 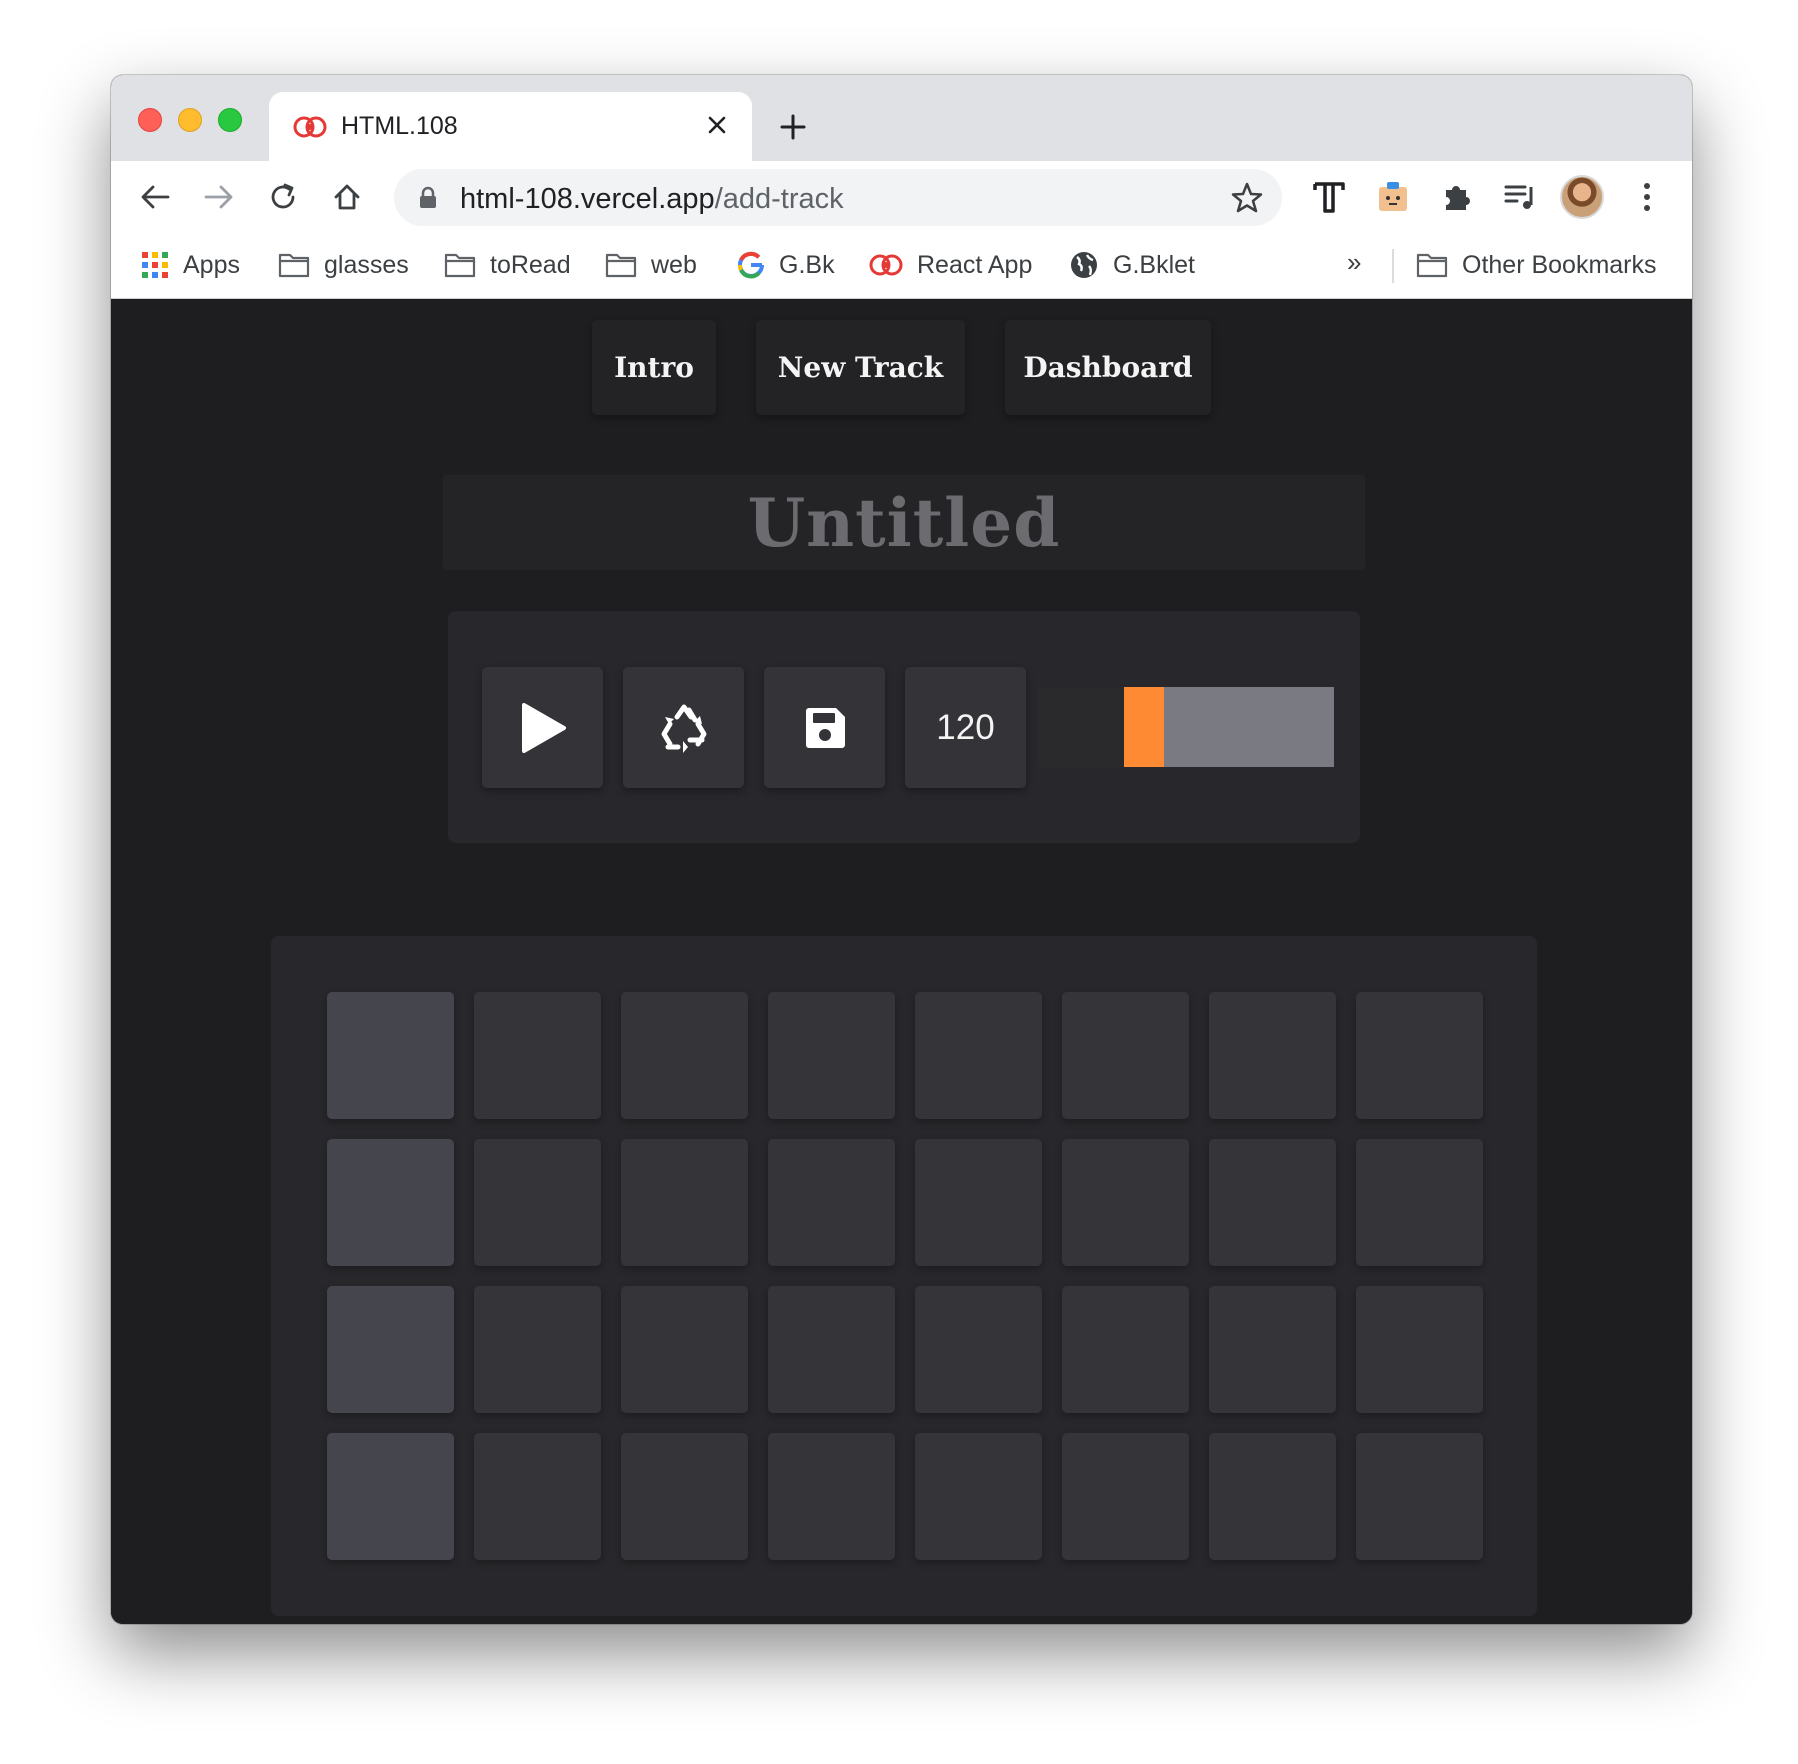 I want to click on bookmark-glasses: glasses, so click(x=343, y=265).